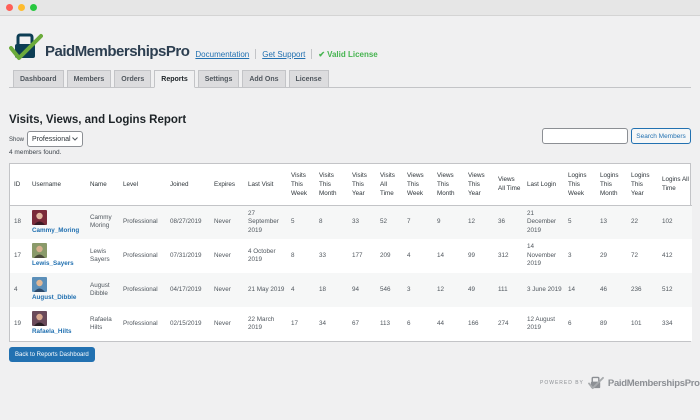 The height and width of the screenshot is (420, 700). Describe the element at coordinates (19, 324) in the screenshot. I see `table-cell: 19` at that location.